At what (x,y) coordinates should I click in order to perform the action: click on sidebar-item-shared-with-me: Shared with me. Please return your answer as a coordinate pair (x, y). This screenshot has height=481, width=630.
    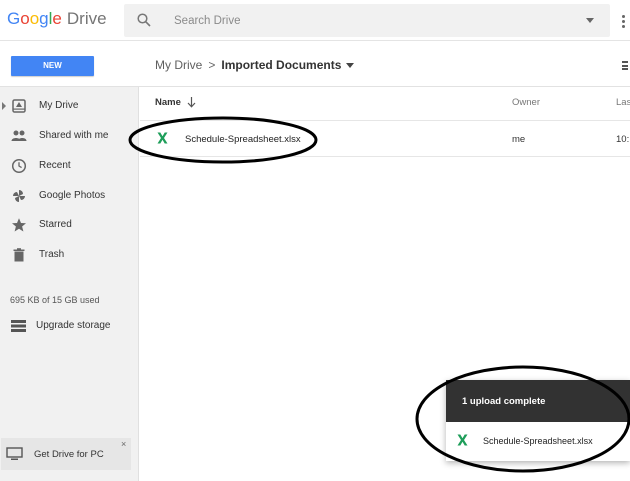
    Looking at the image, I should click on (69, 136).